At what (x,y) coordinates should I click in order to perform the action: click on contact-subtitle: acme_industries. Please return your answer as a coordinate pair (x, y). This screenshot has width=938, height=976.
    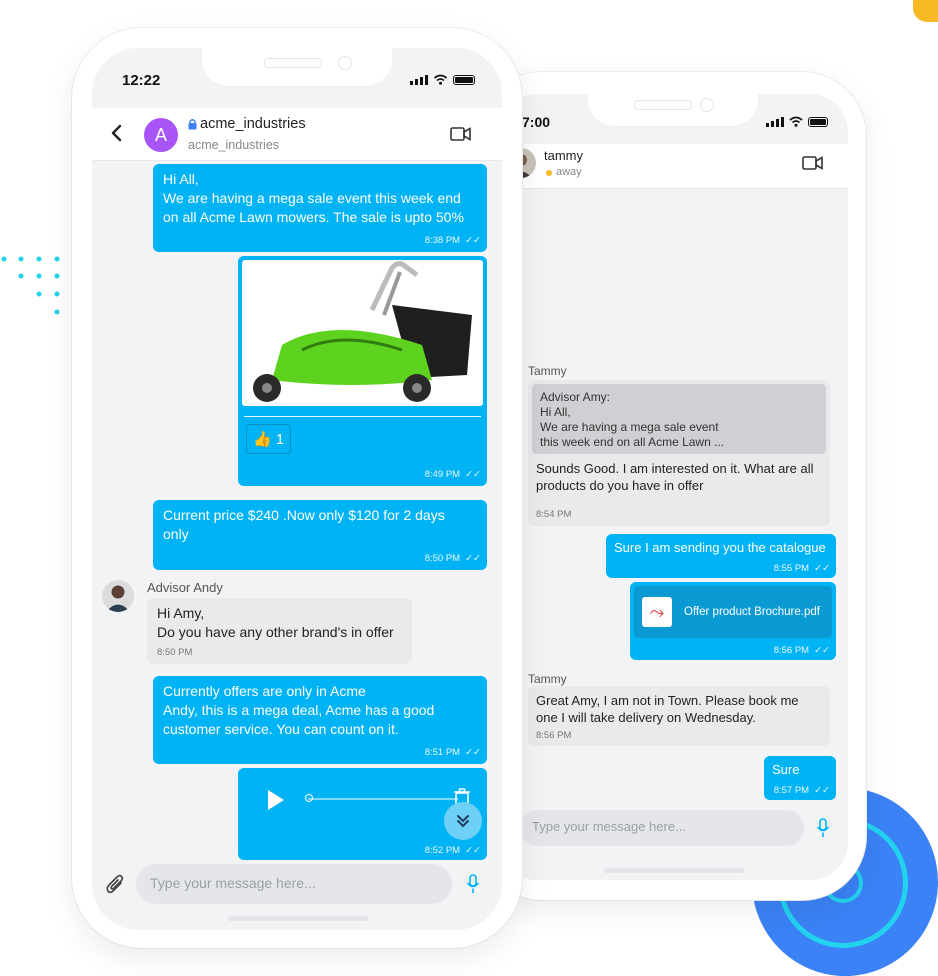
    Looking at the image, I should click on (234, 145).